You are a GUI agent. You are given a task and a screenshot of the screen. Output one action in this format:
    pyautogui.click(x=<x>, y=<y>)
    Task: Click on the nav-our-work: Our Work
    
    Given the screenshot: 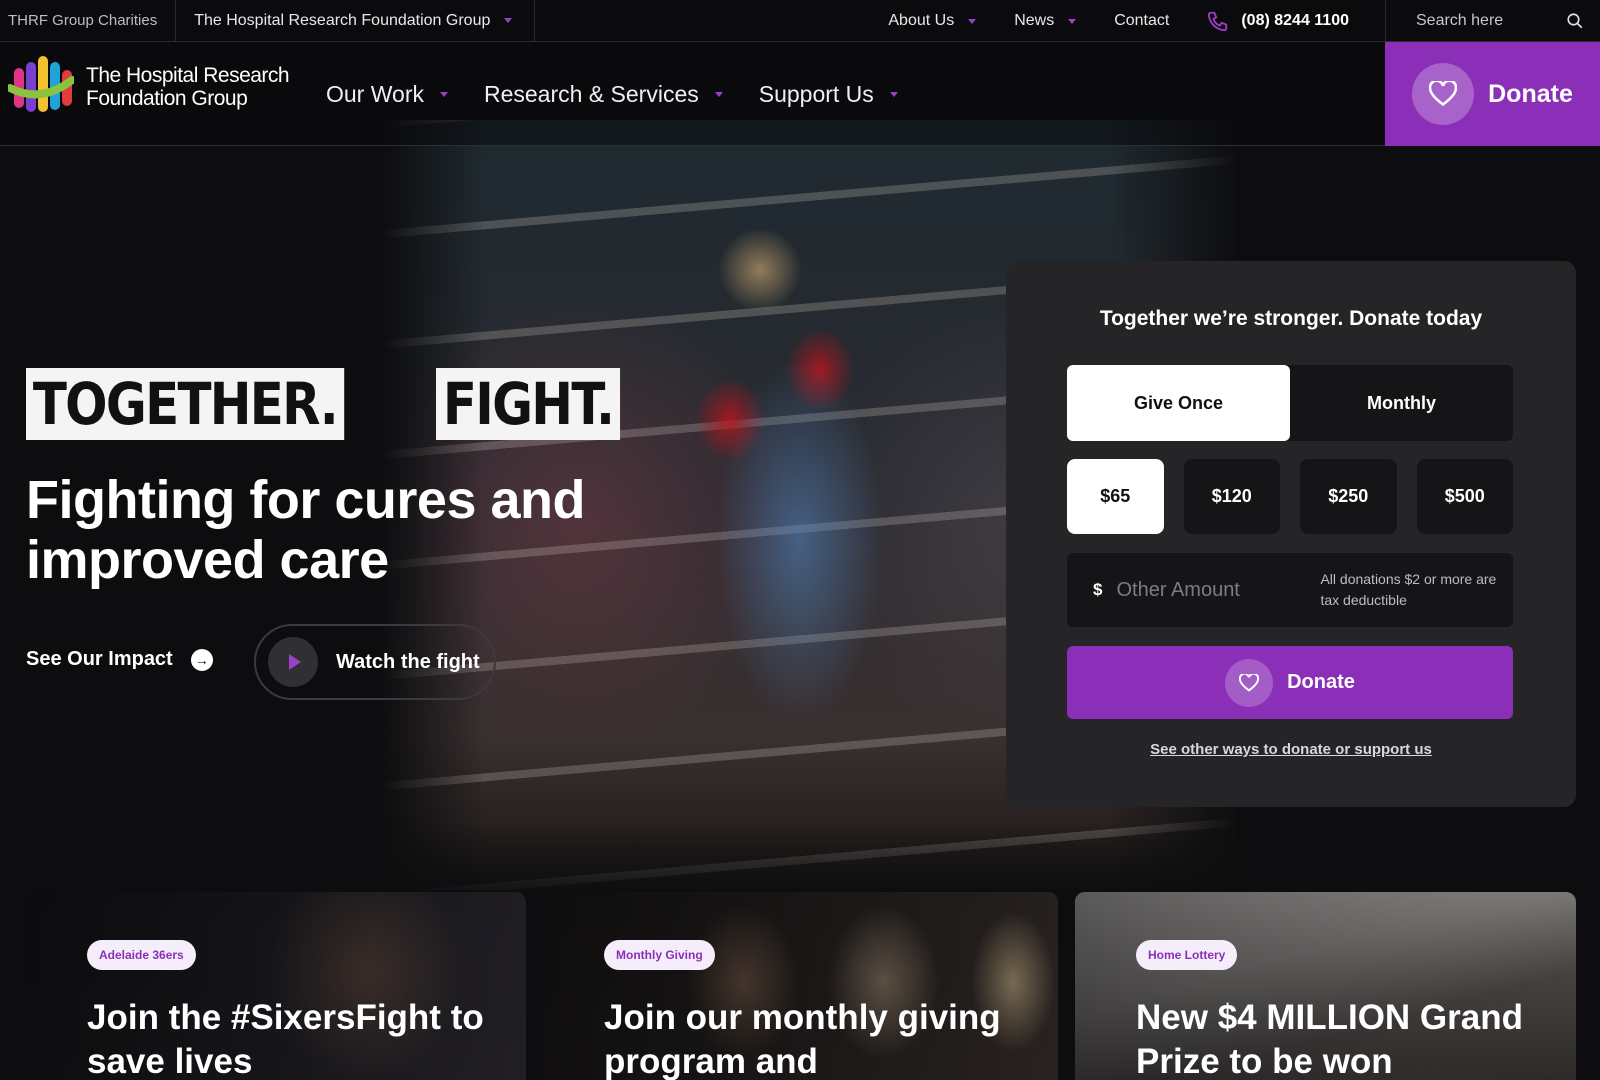 What is the action you would take?
    pyautogui.click(x=387, y=94)
    